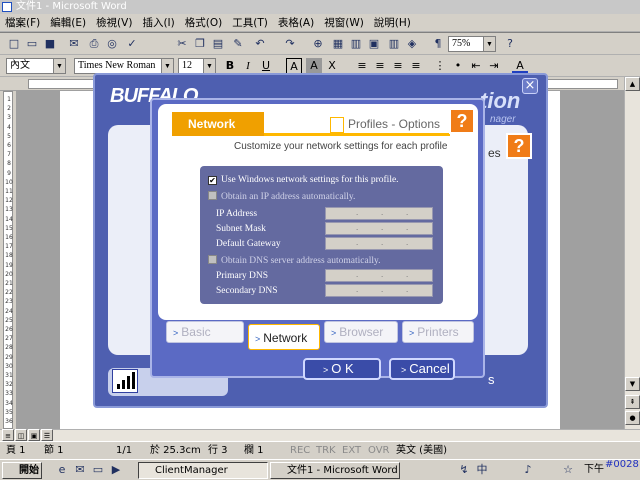 The width and height of the screenshot is (640, 480). What do you see at coordinates (281, 197) in the screenshot?
I see `obtain-ip-checkbox: Obtain an IP address automatically.` at bounding box center [281, 197].